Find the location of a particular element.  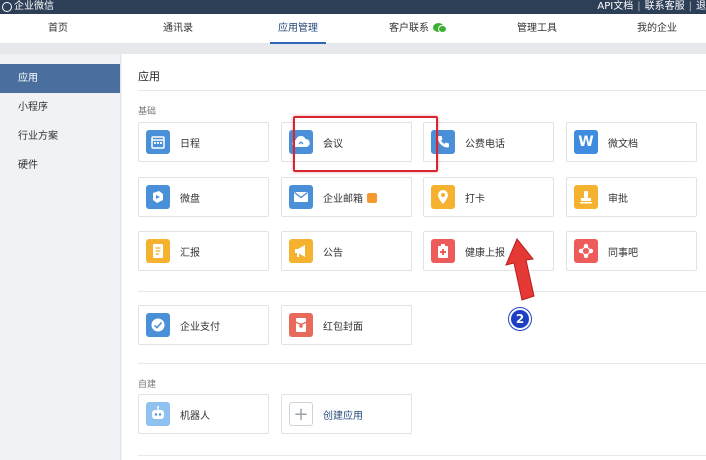

pointer-arrow-icon is located at coordinates (520, 269).